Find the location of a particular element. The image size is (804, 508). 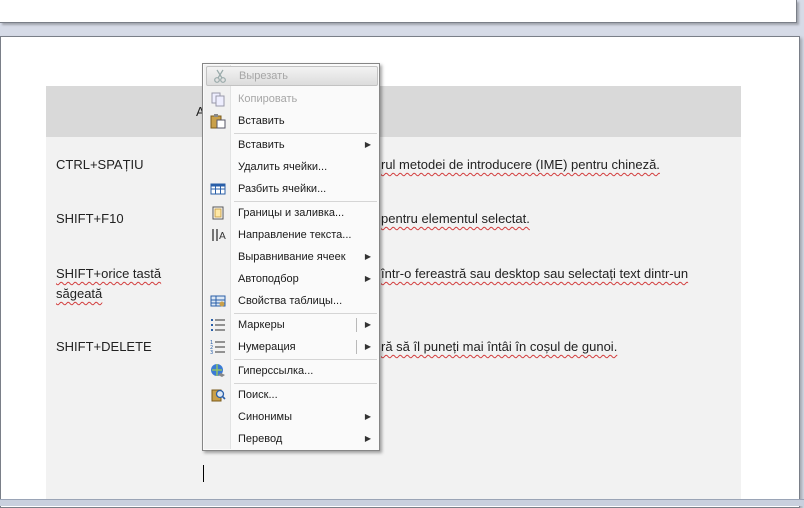

shortcut-key-cell: CTRL+SPAȚIU is located at coordinates (100, 164).